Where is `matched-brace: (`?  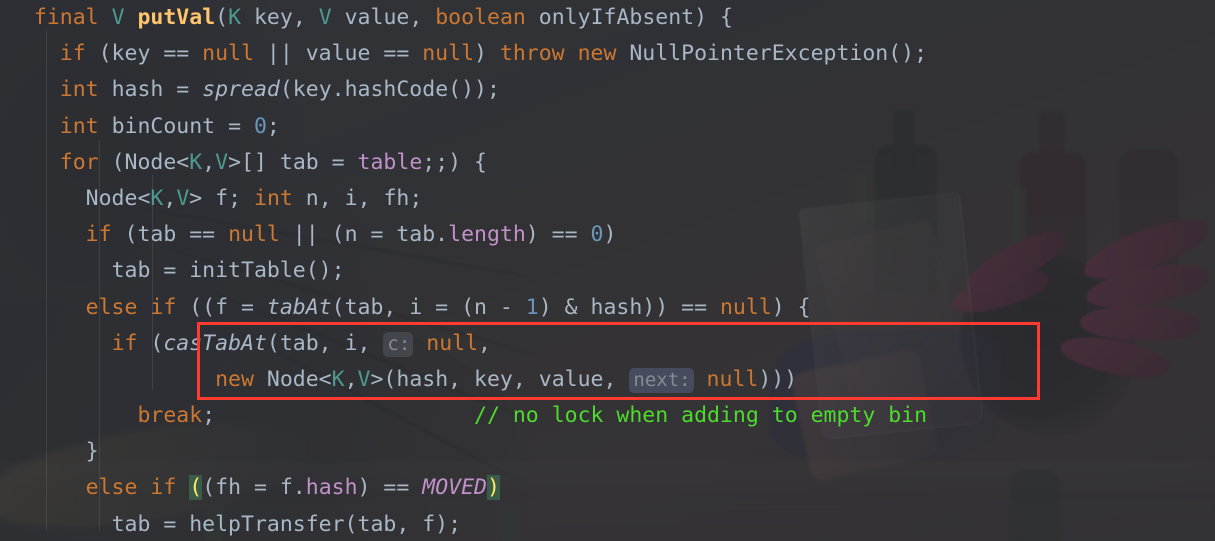
matched-brace: ( is located at coordinates (196, 488).